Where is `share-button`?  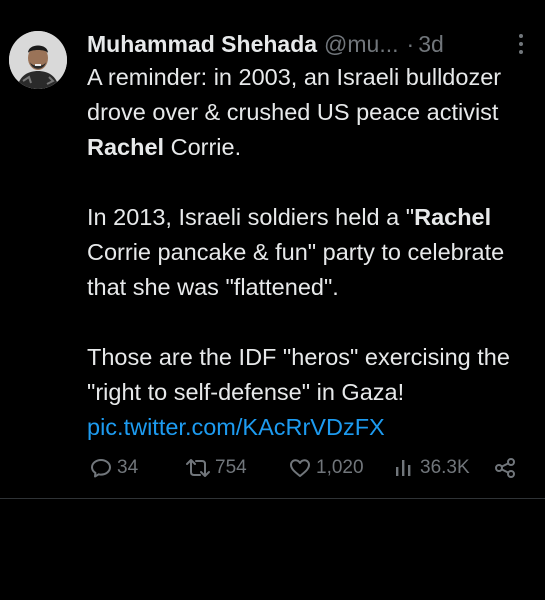
share-button is located at coordinates (505, 468).